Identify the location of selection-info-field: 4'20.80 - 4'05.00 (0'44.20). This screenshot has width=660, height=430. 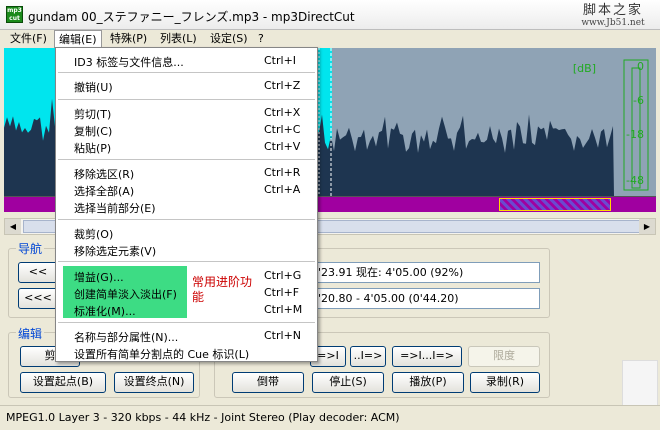
(423, 298).